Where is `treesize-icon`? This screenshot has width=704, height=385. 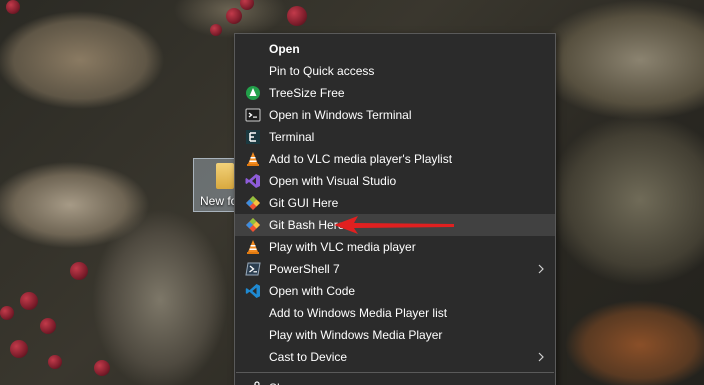
treesize-icon is located at coordinates (253, 93).